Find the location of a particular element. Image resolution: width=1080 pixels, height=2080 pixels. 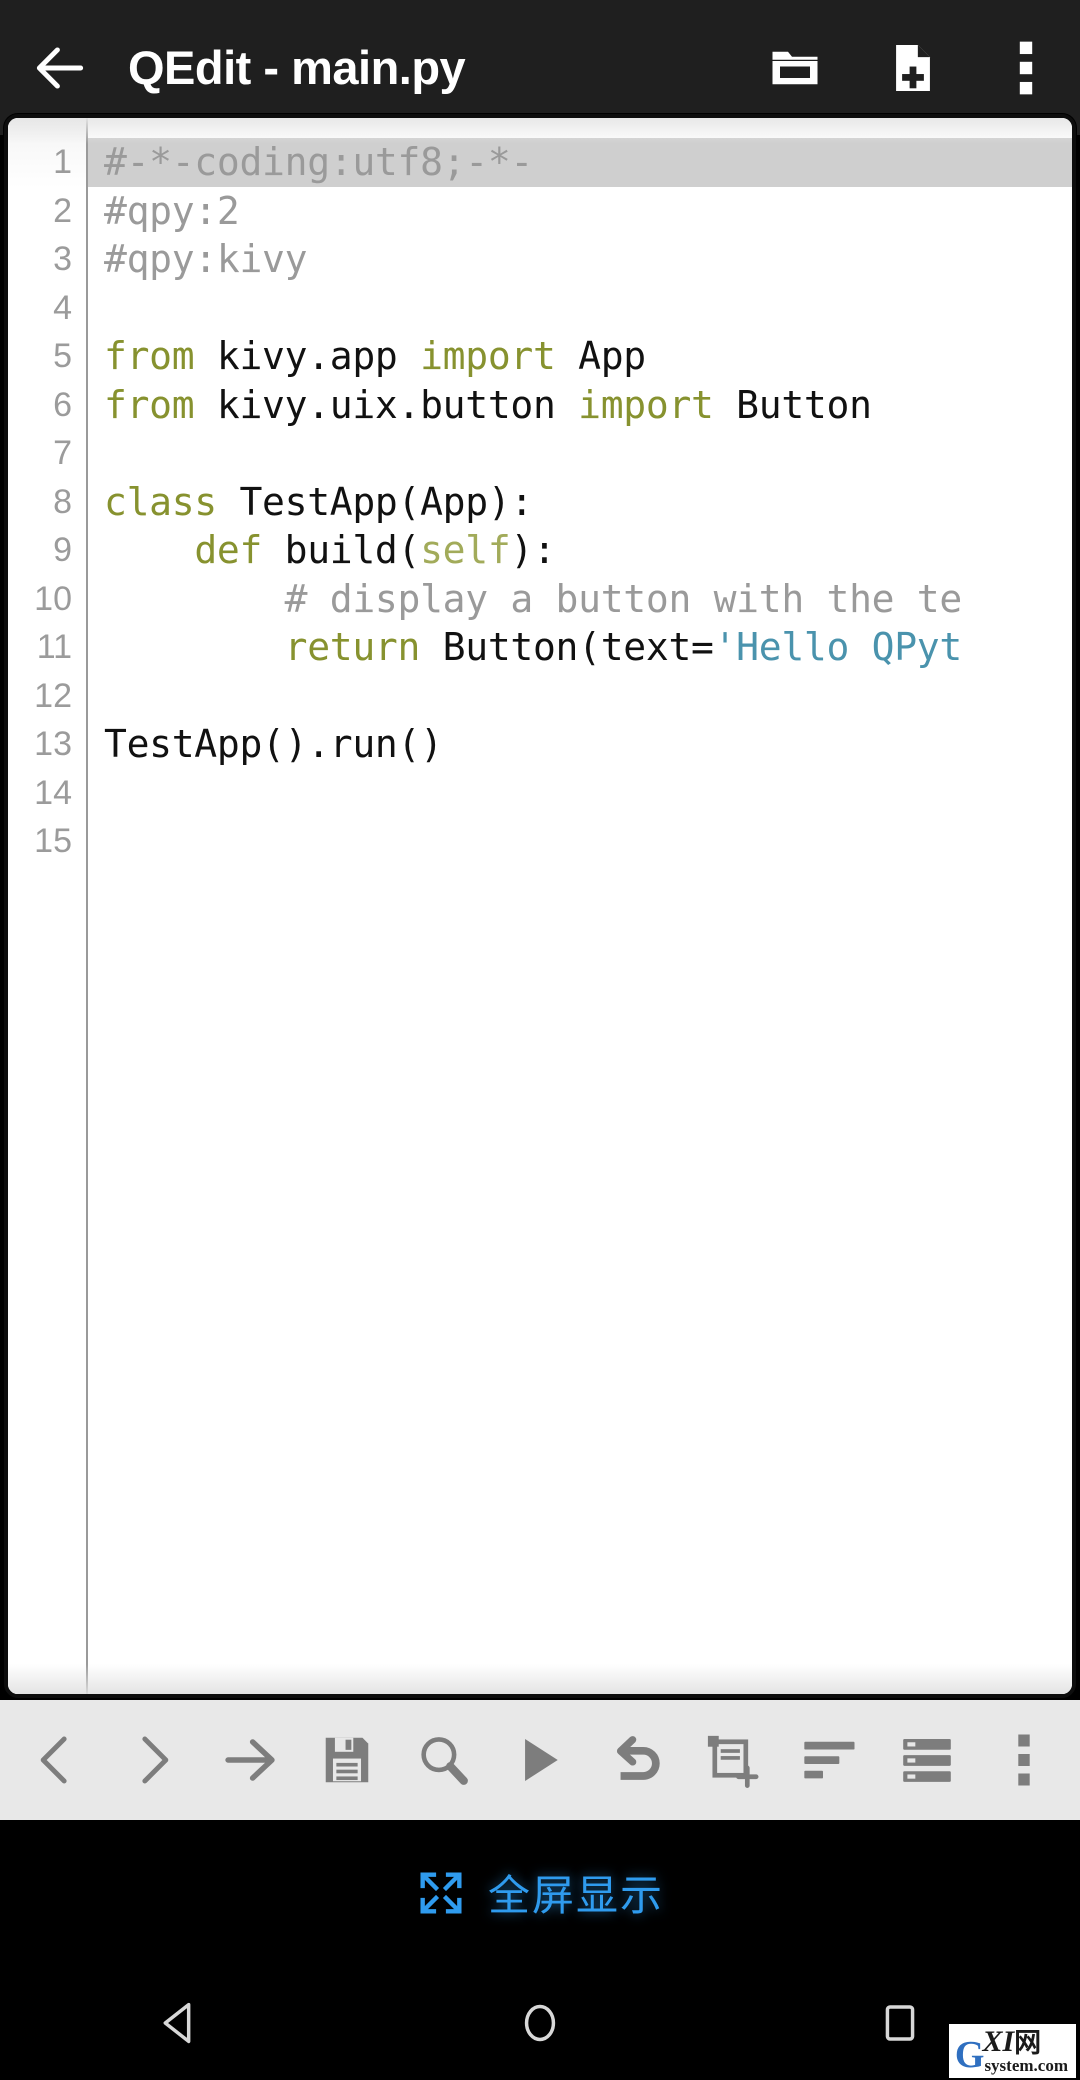

save-floppy-icon is located at coordinates (346, 1760).